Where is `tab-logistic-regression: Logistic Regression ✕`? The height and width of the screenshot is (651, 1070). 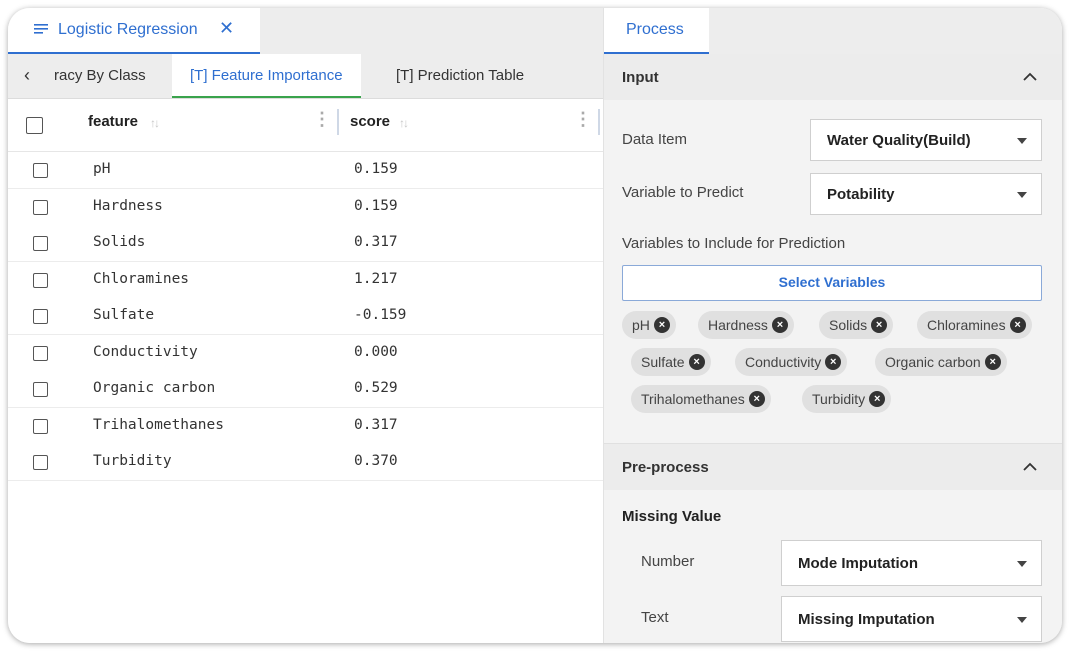 tab-logistic-regression: Logistic Regression ✕ is located at coordinates (134, 31).